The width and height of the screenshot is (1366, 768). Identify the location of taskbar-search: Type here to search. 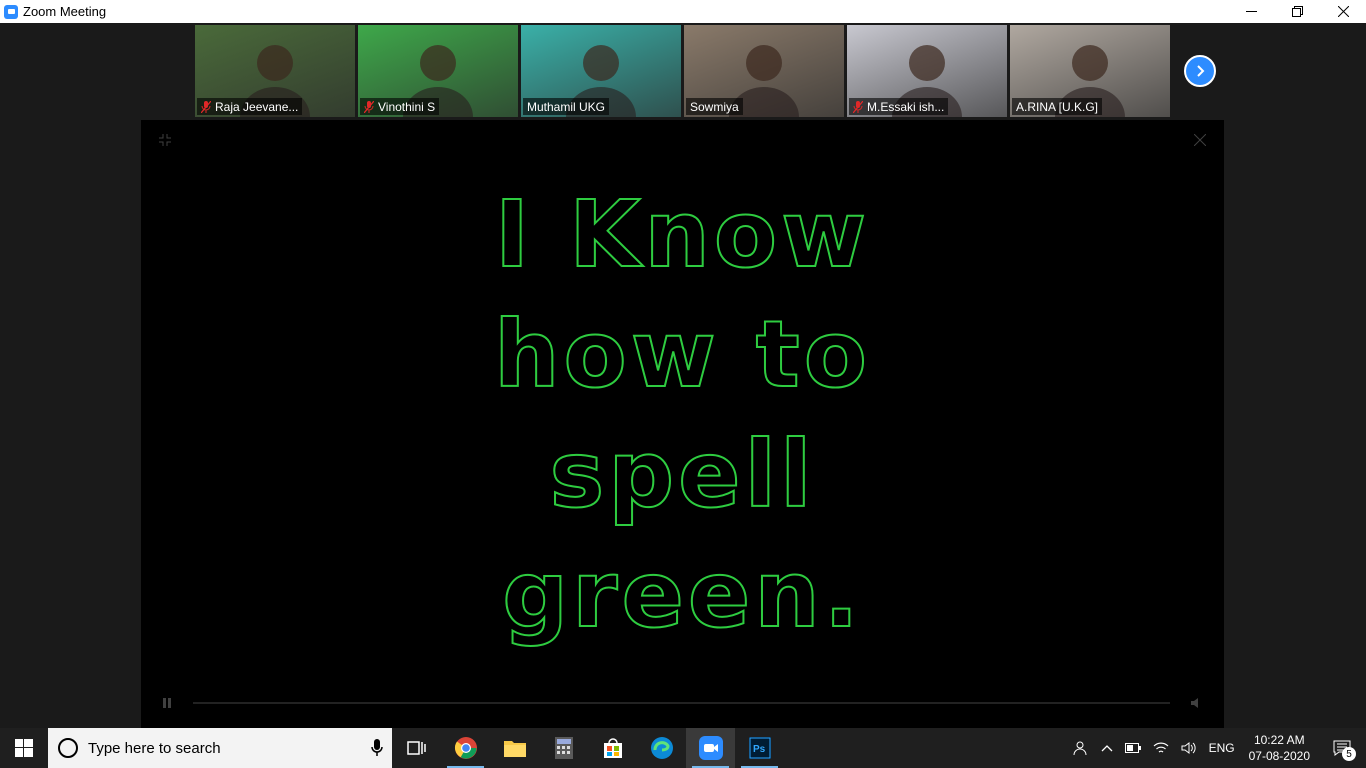
(220, 748).